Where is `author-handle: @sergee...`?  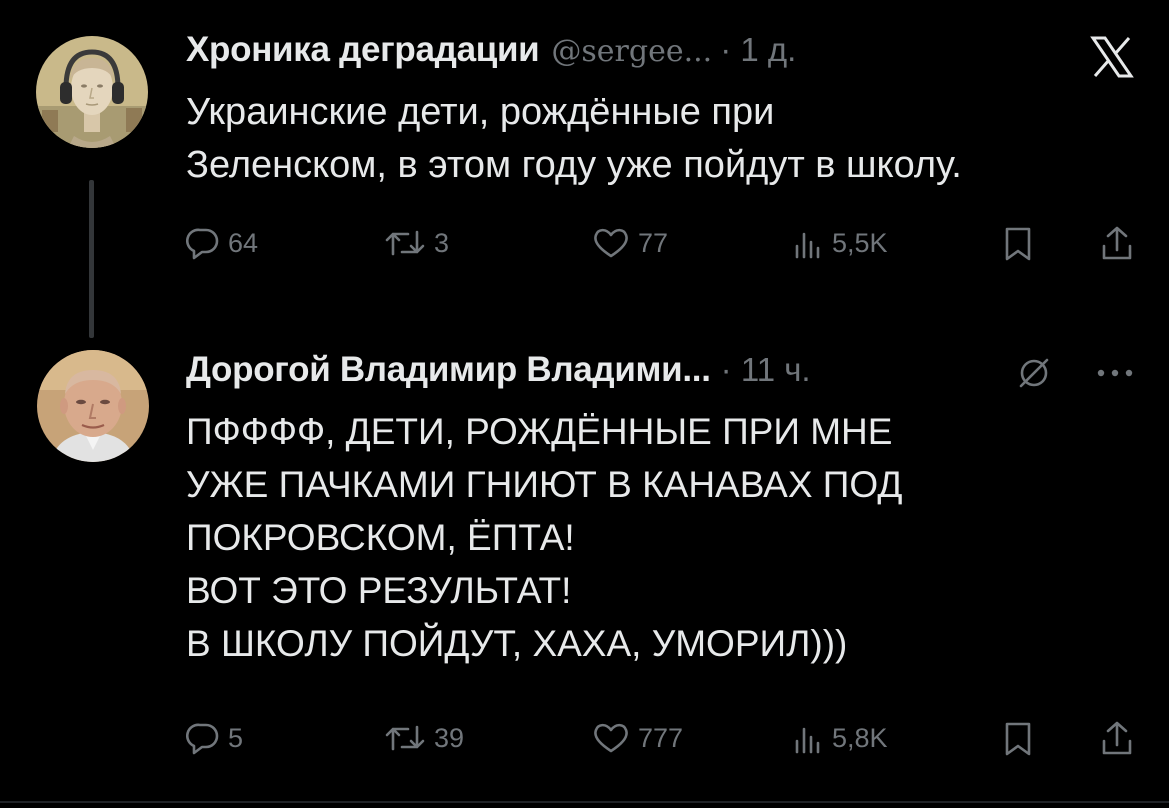
author-handle: @sergee... is located at coordinates (631, 50).